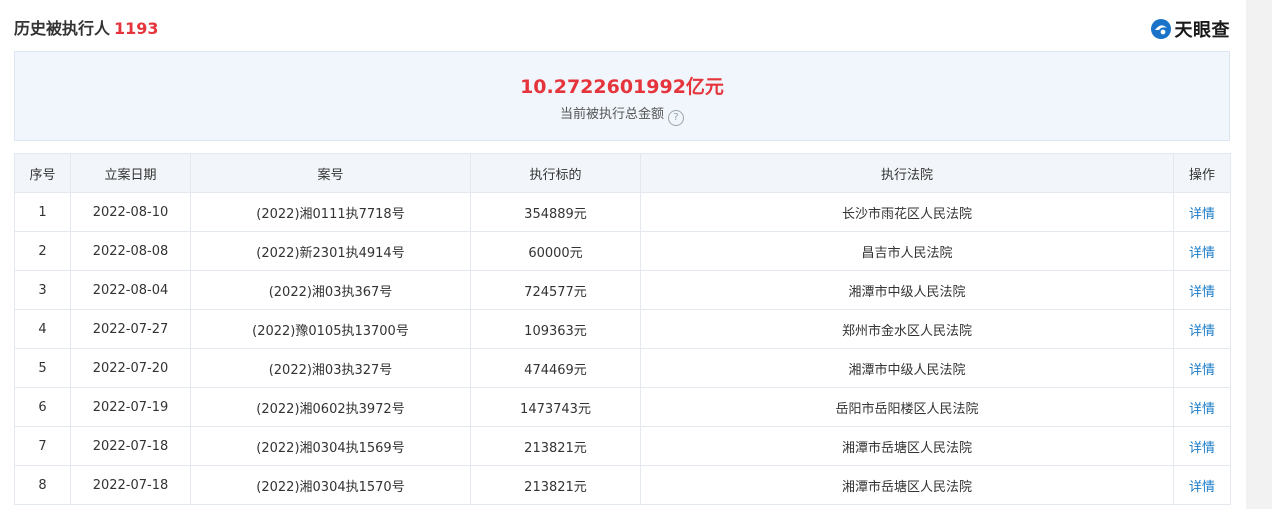  What do you see at coordinates (130, 173) in the screenshot?
I see `col-header-date: 立案日期` at bounding box center [130, 173].